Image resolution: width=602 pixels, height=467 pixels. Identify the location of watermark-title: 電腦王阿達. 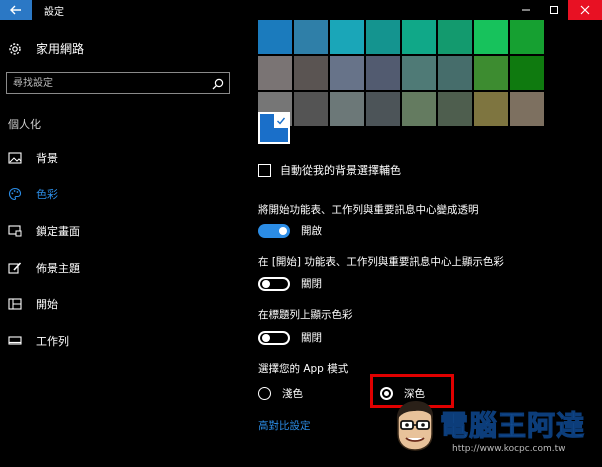
(512, 426).